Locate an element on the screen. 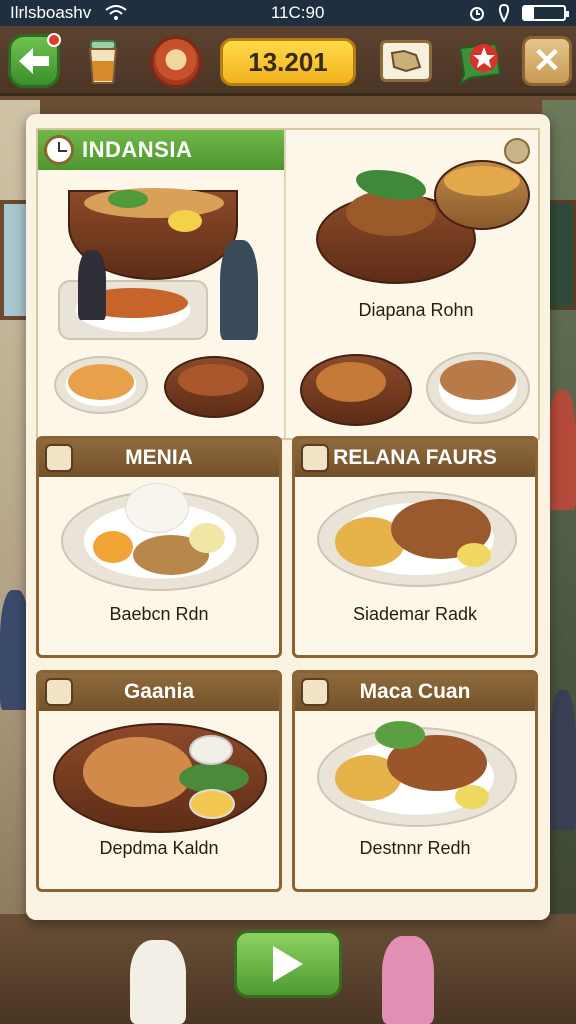 This screenshot has height=1024, width=576. featured-title: INDANSIA is located at coordinates (137, 149).